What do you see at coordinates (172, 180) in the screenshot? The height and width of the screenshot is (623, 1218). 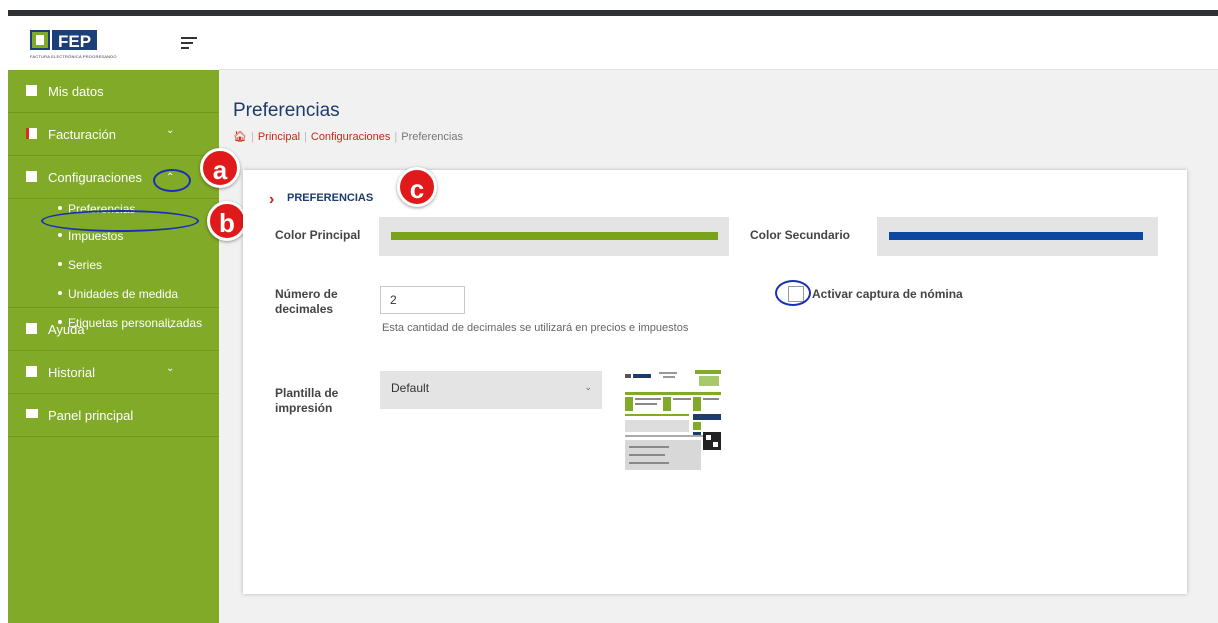 I see `annotation-ring-chevron` at bounding box center [172, 180].